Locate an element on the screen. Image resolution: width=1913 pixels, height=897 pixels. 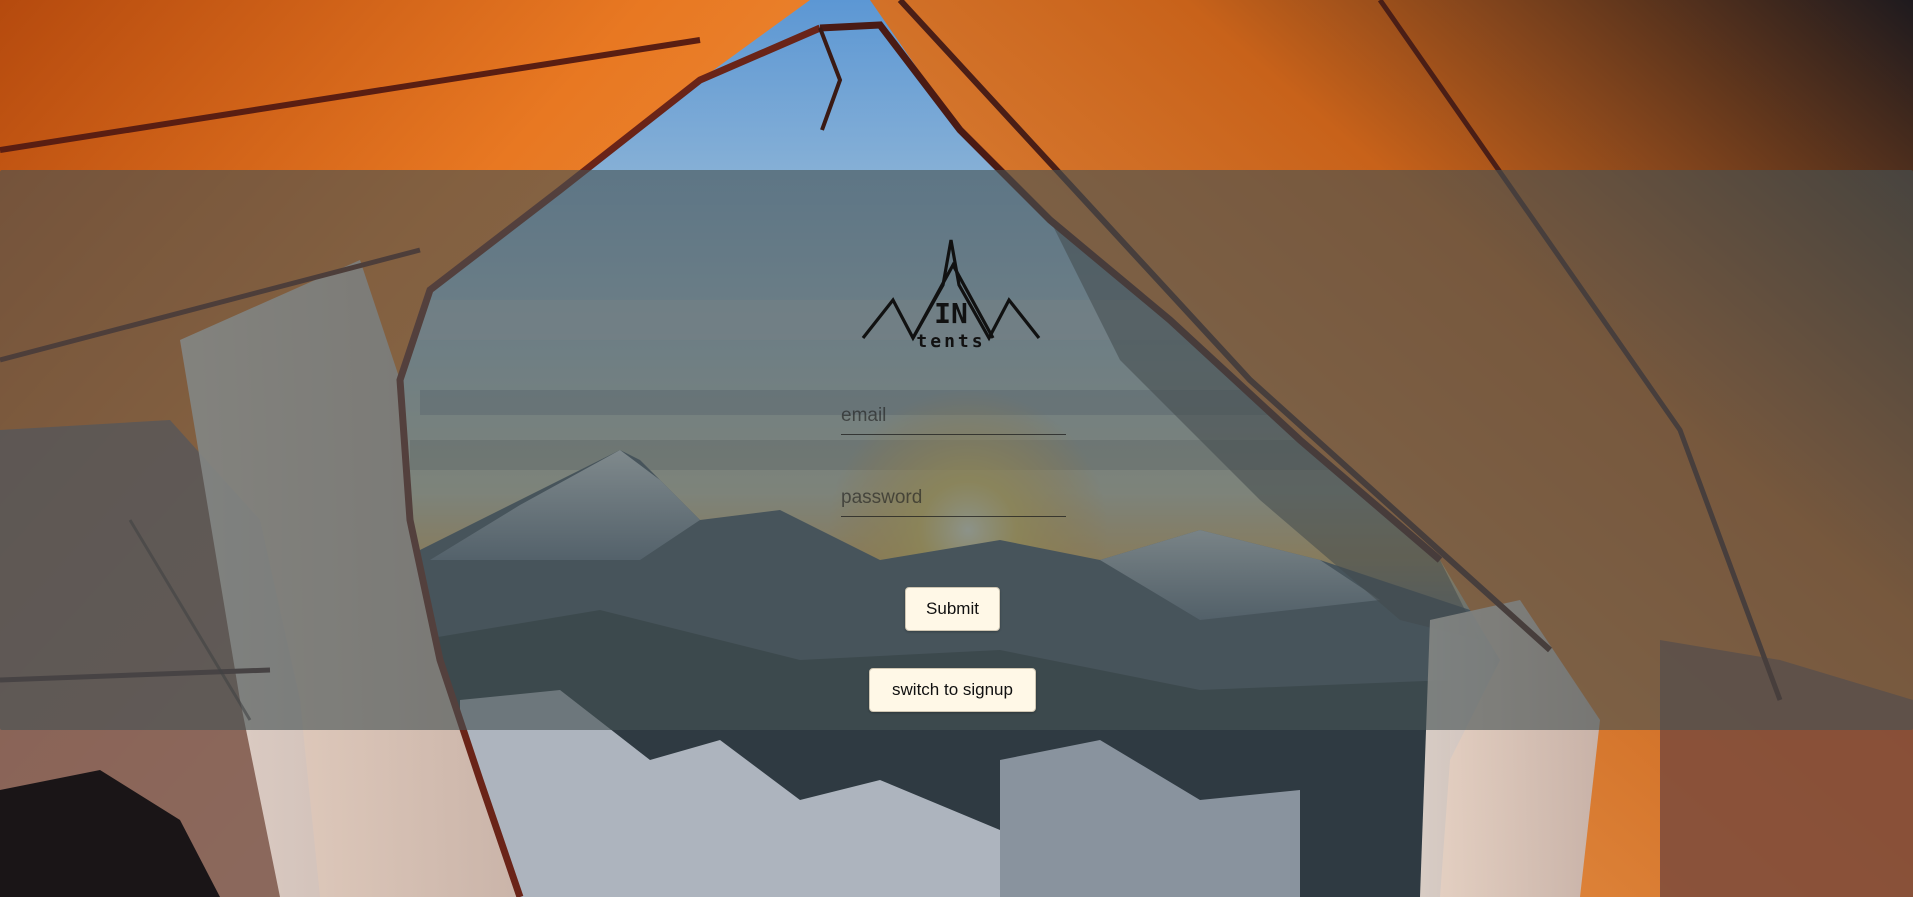
password-input is located at coordinates (953, 498).